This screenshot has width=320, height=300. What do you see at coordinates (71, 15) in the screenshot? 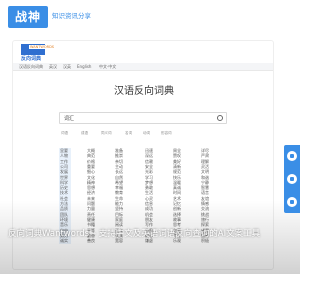
I see `site-name: 知识资讯分享` at bounding box center [71, 15].